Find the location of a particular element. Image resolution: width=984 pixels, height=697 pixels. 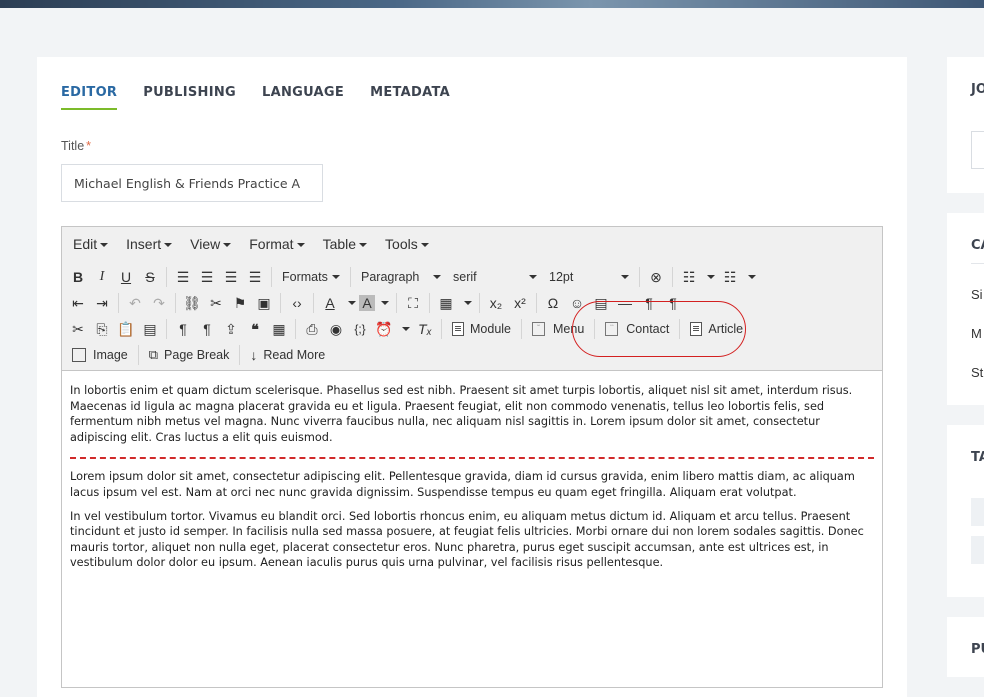

align-right-icon: ☰ is located at coordinates (231, 277).